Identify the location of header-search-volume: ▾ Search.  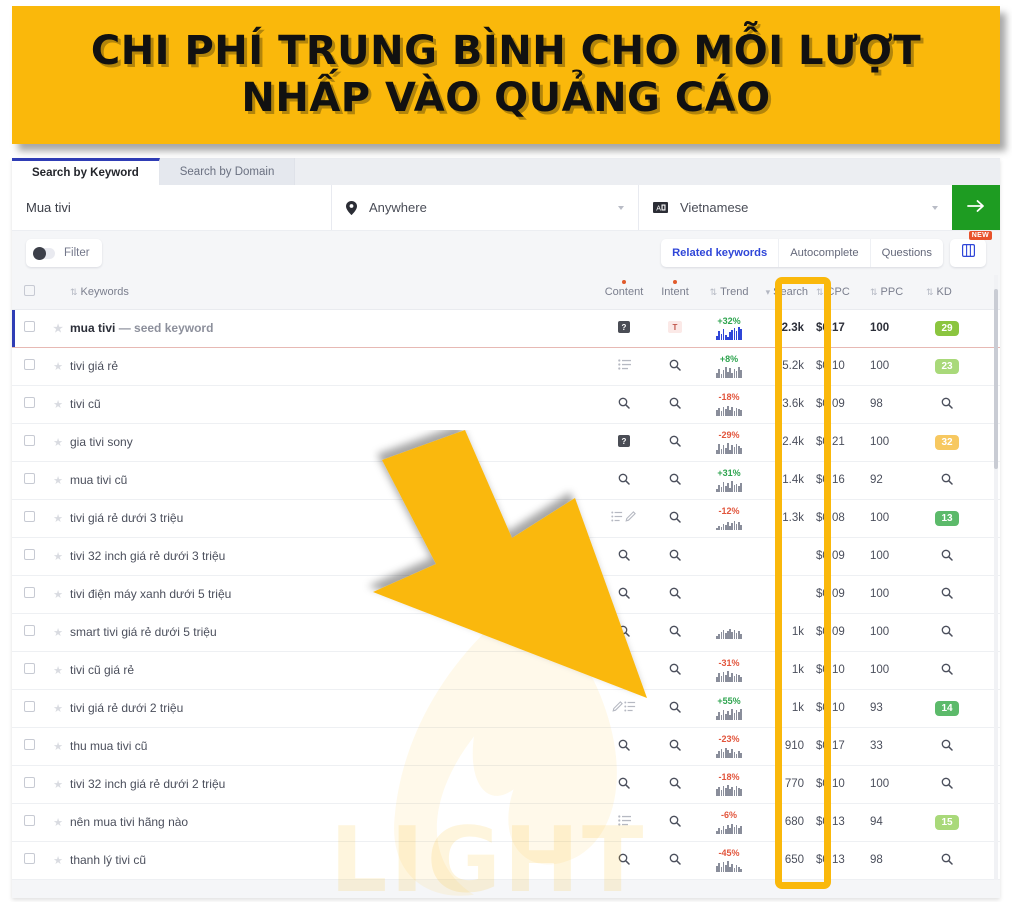
(783, 292).